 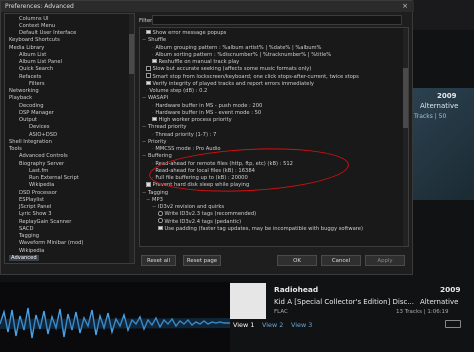 I want to click on tree-item: Tools, so click(x=15, y=149).